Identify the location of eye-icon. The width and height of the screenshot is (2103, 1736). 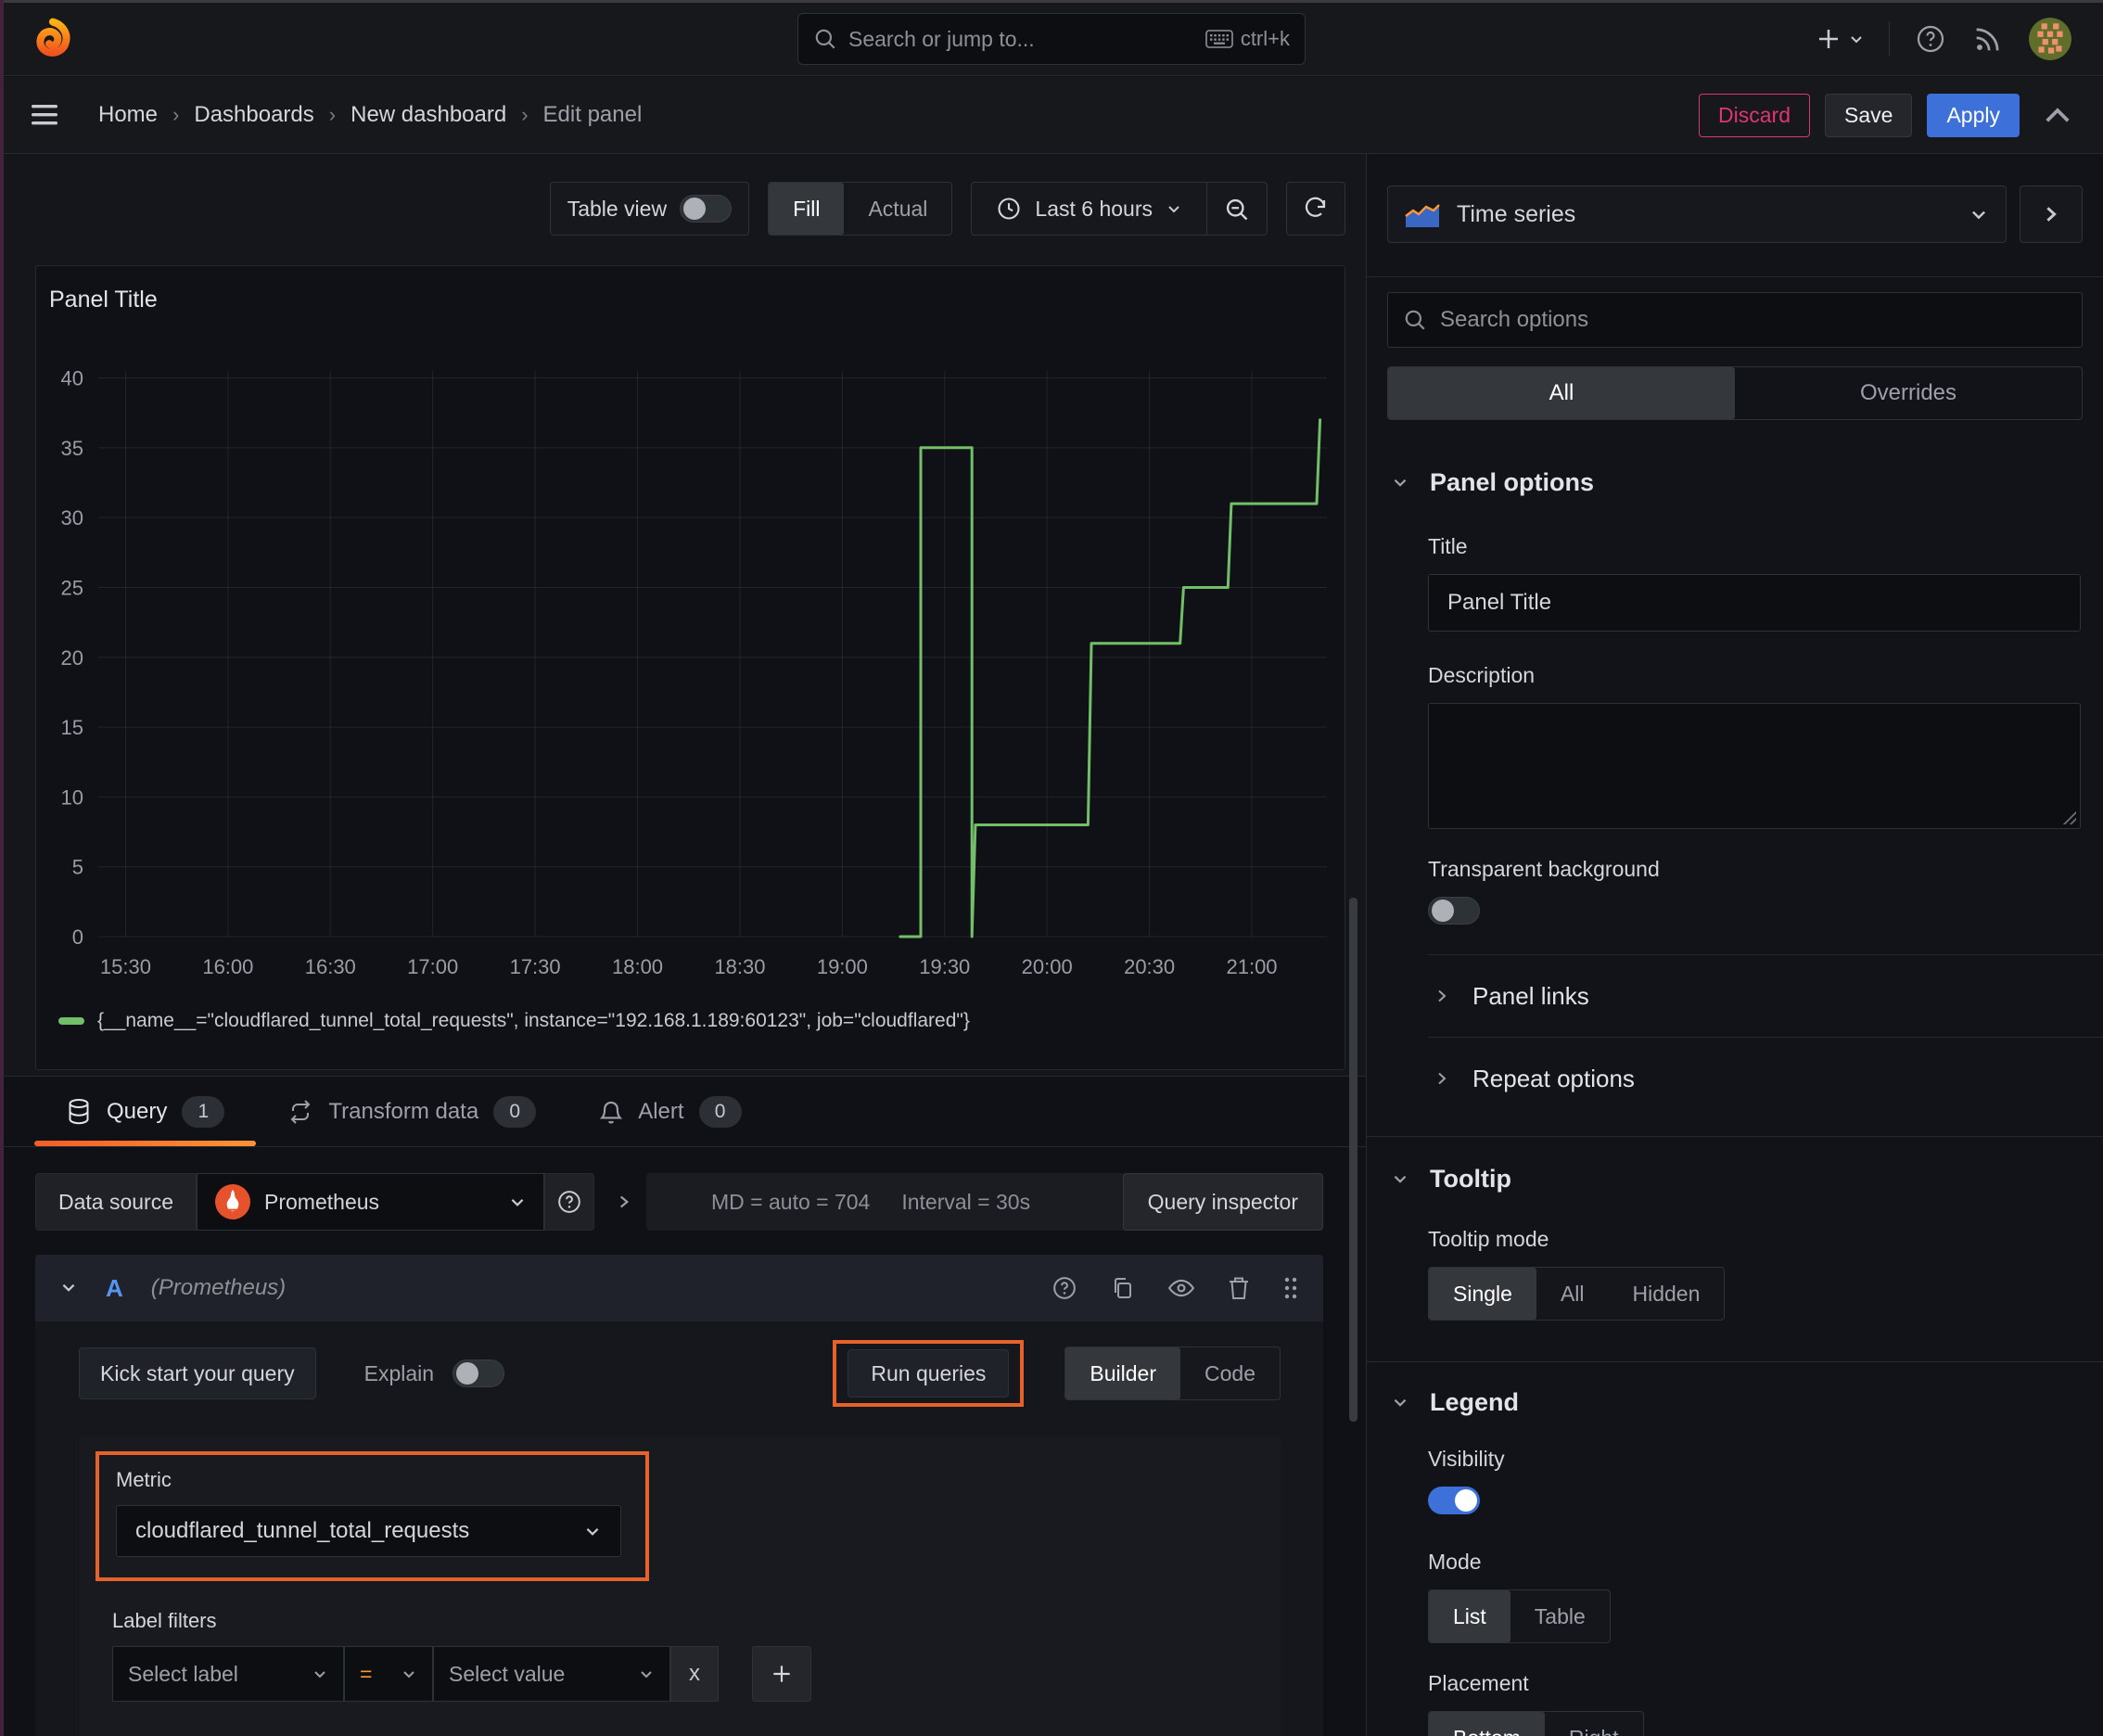
(1181, 1288).